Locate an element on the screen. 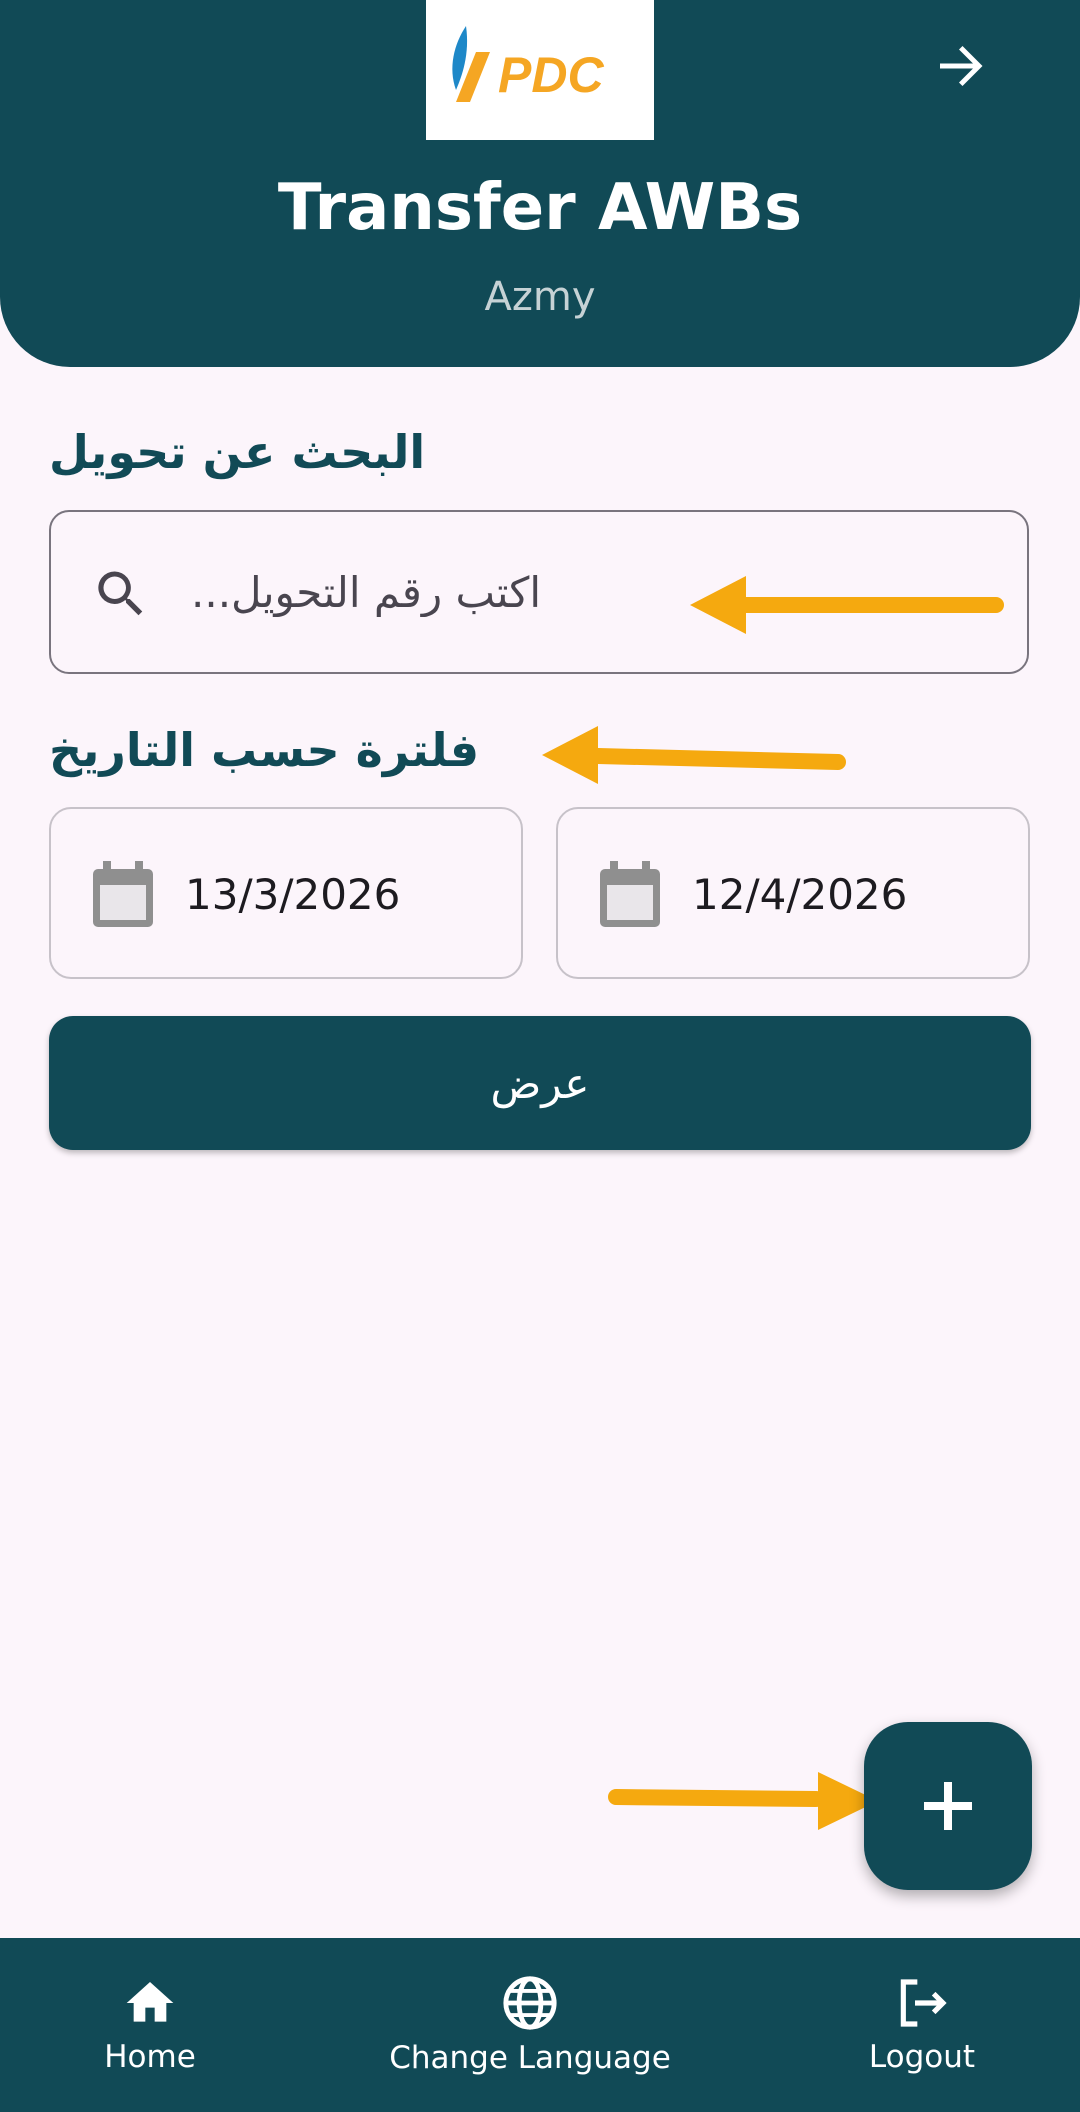 The width and height of the screenshot is (1080, 2112). from-date-value: 13/3/2026 is located at coordinates (293, 894).